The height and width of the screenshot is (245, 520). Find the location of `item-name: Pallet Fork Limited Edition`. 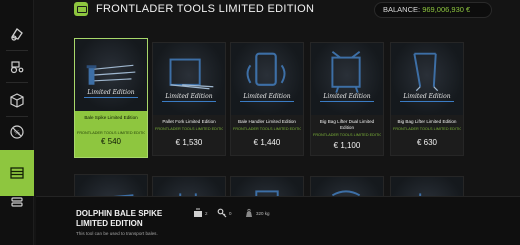

item-name: Pallet Fork Limited Edition is located at coordinates (189, 121).